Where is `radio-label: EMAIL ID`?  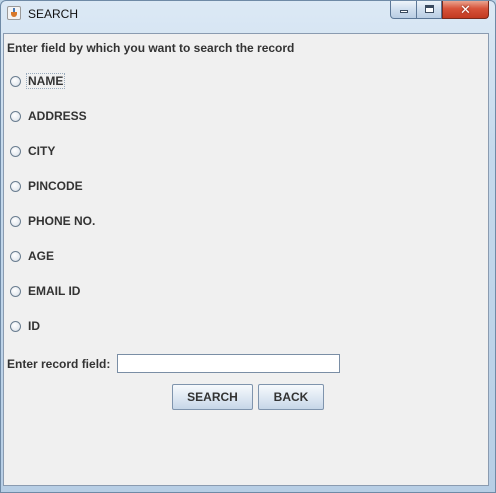 radio-label: EMAIL ID is located at coordinates (54, 291).